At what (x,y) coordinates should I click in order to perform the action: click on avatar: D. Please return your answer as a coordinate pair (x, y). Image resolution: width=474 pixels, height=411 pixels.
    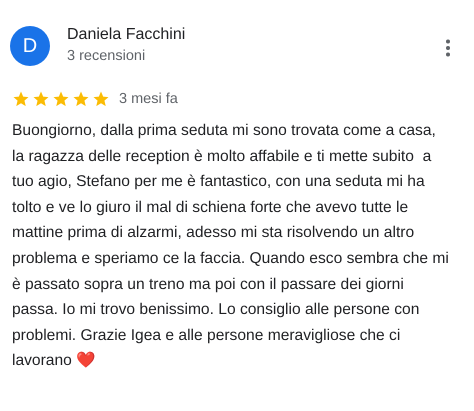
    Looking at the image, I should click on (30, 46).